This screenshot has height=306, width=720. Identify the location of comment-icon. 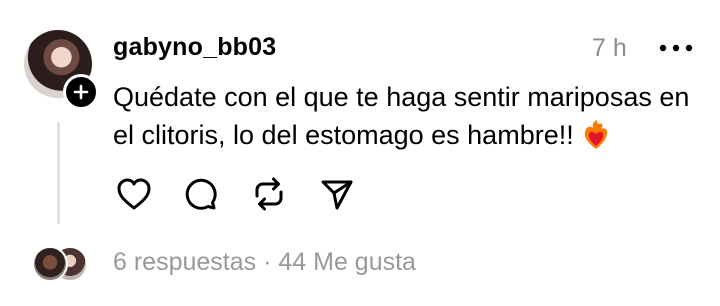
(201, 194).